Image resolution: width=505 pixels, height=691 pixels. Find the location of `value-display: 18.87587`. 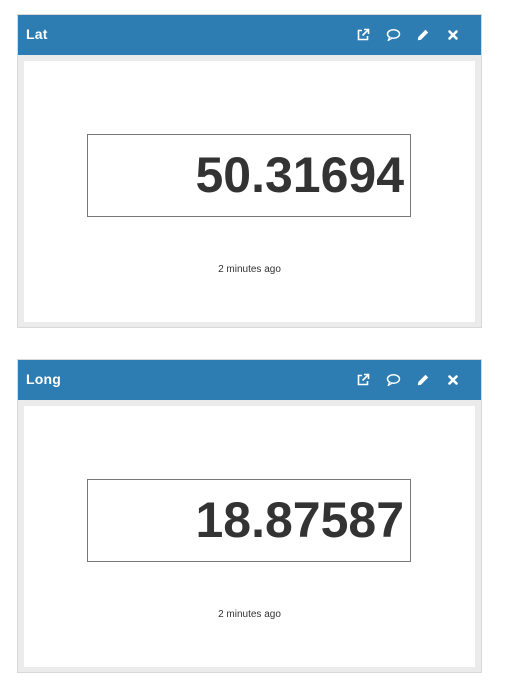

value-display: 18.87587 is located at coordinates (249, 520).